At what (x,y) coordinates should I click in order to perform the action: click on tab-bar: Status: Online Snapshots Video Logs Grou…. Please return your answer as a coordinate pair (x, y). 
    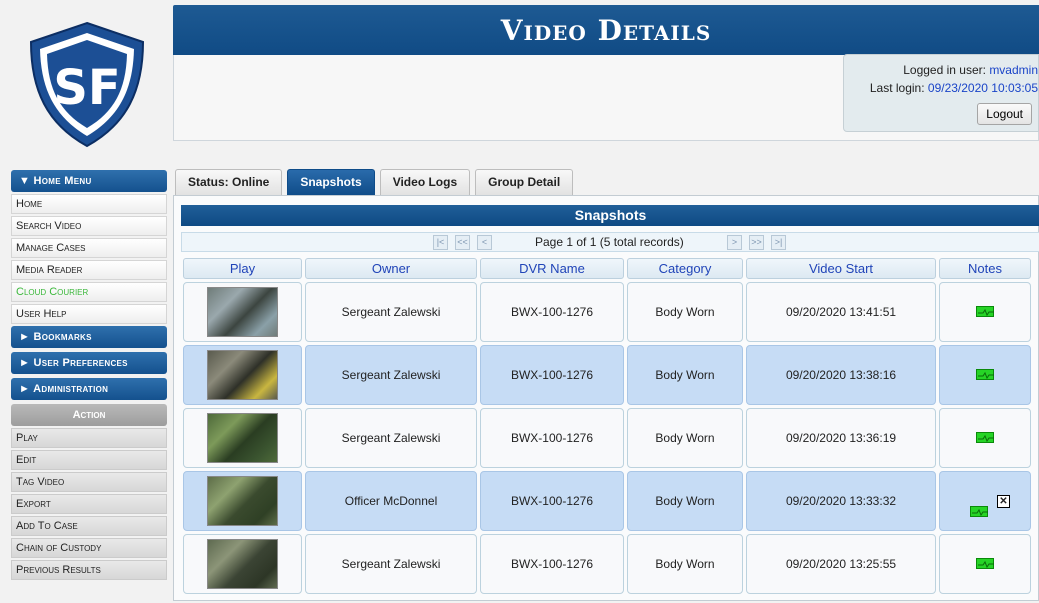
    Looking at the image, I should click on (376, 182).